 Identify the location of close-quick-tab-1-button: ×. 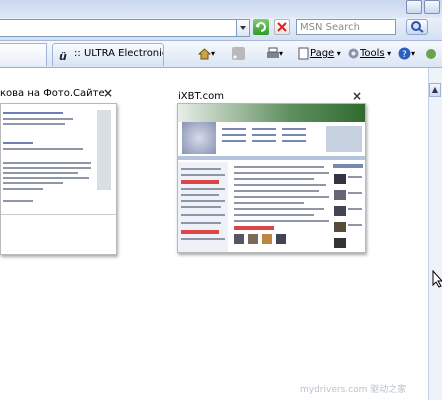
(108, 93).